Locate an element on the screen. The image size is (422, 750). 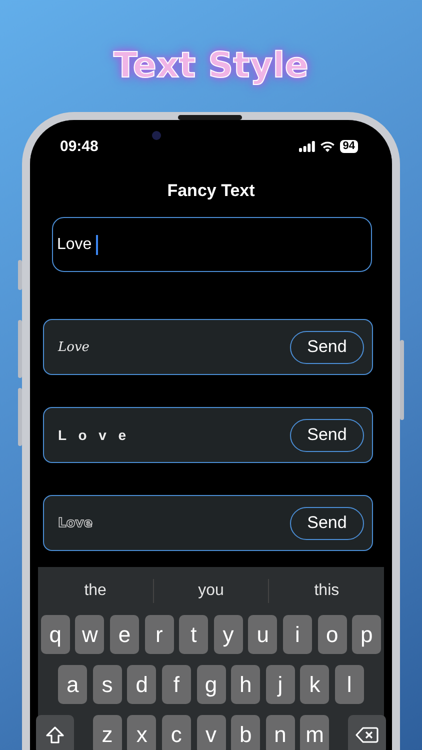
keyboard-key: b is located at coordinates (245, 732).